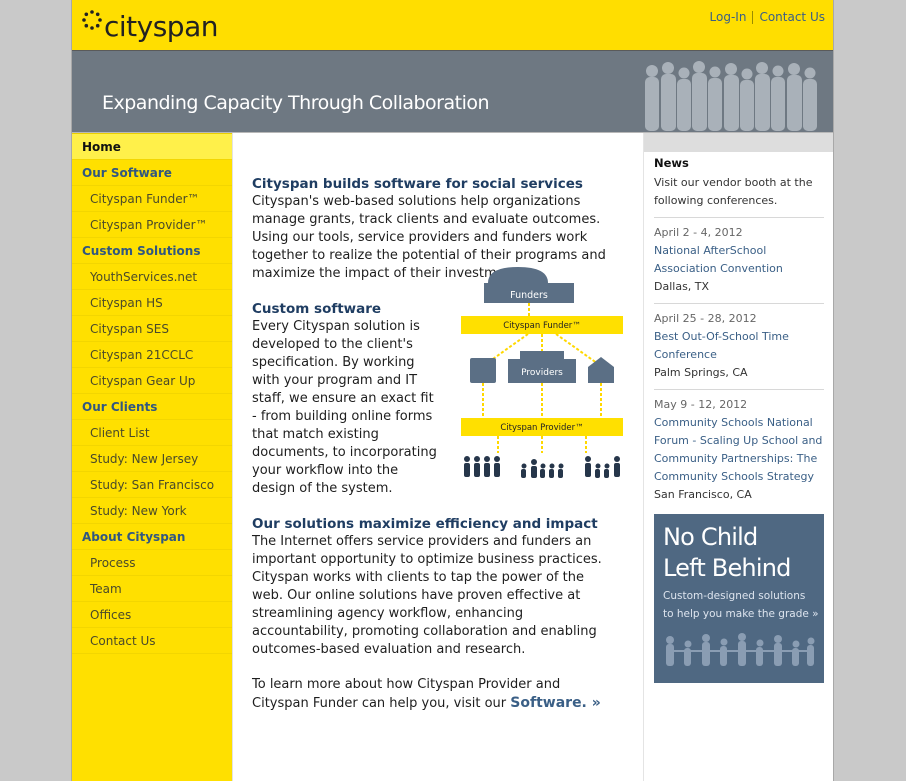  I want to click on promo-title-line: No Child, so click(710, 537).